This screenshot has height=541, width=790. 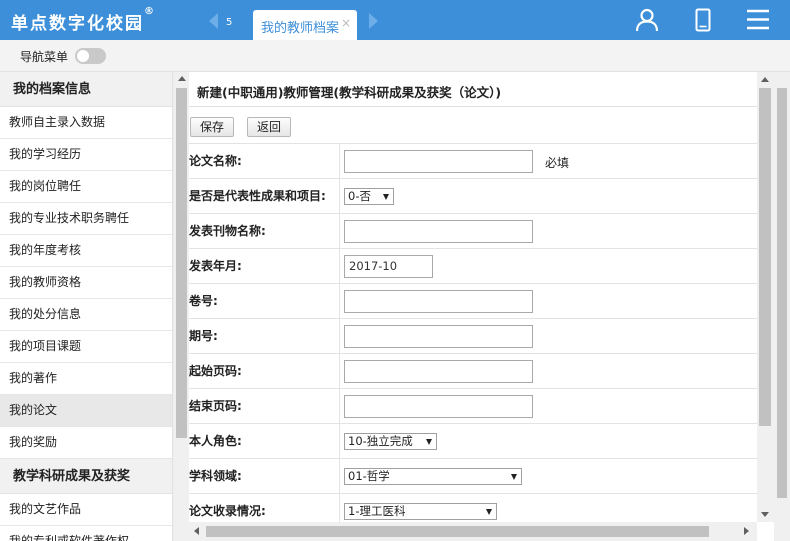 I want to click on role-select: 10-独立完成, so click(x=390, y=441).